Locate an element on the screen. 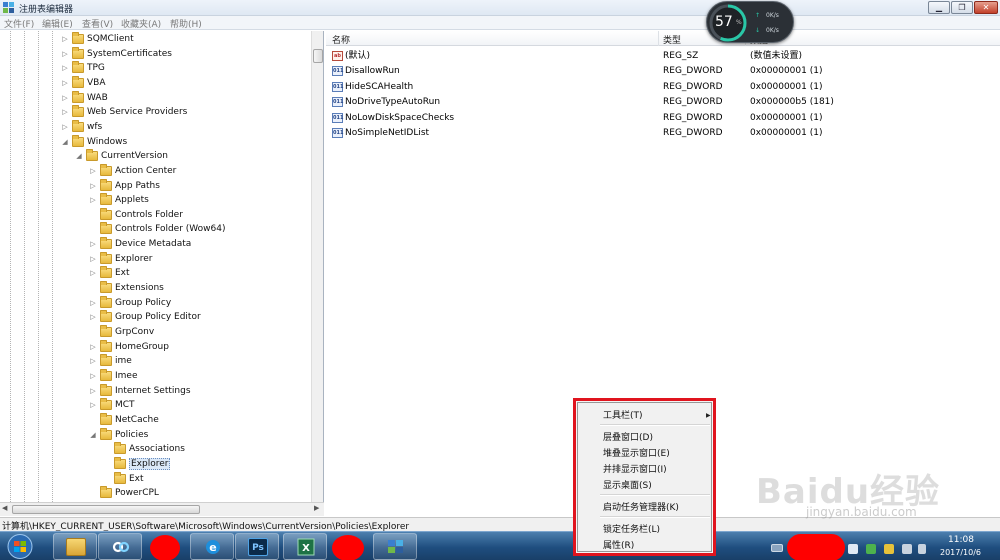  tree-node: ▷ Web Service Providers is located at coordinates (123, 112).